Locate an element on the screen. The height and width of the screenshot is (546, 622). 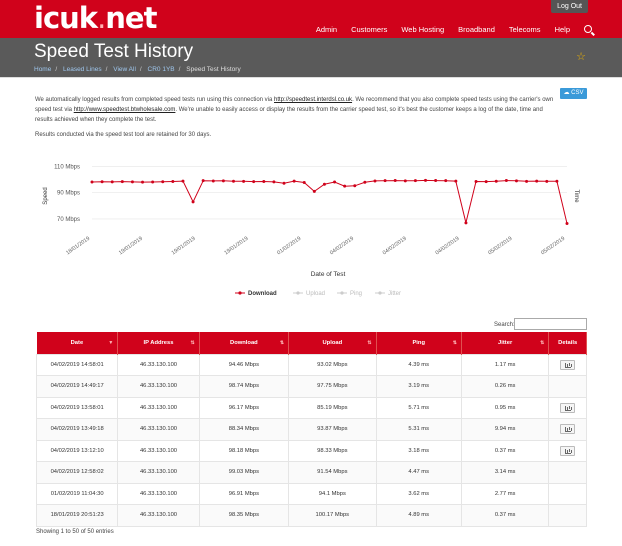
cell-download: 96.17 Mbps is located at coordinates (244, 407).